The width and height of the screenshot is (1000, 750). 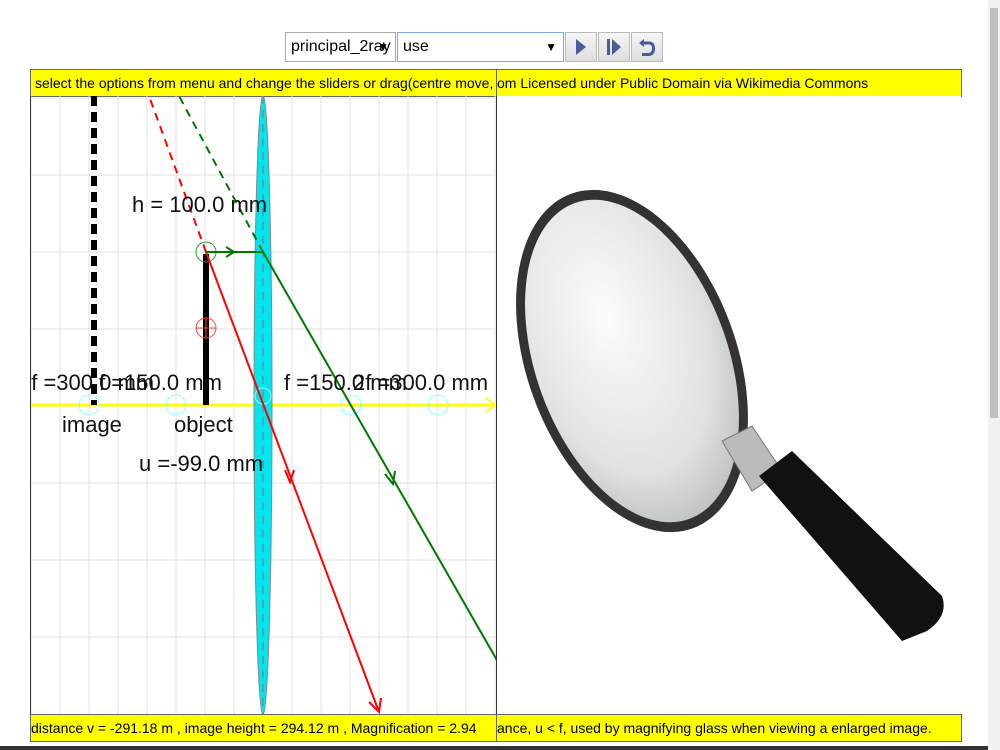 I want to click on green-ray-virtual, so click(x=221, y=174).